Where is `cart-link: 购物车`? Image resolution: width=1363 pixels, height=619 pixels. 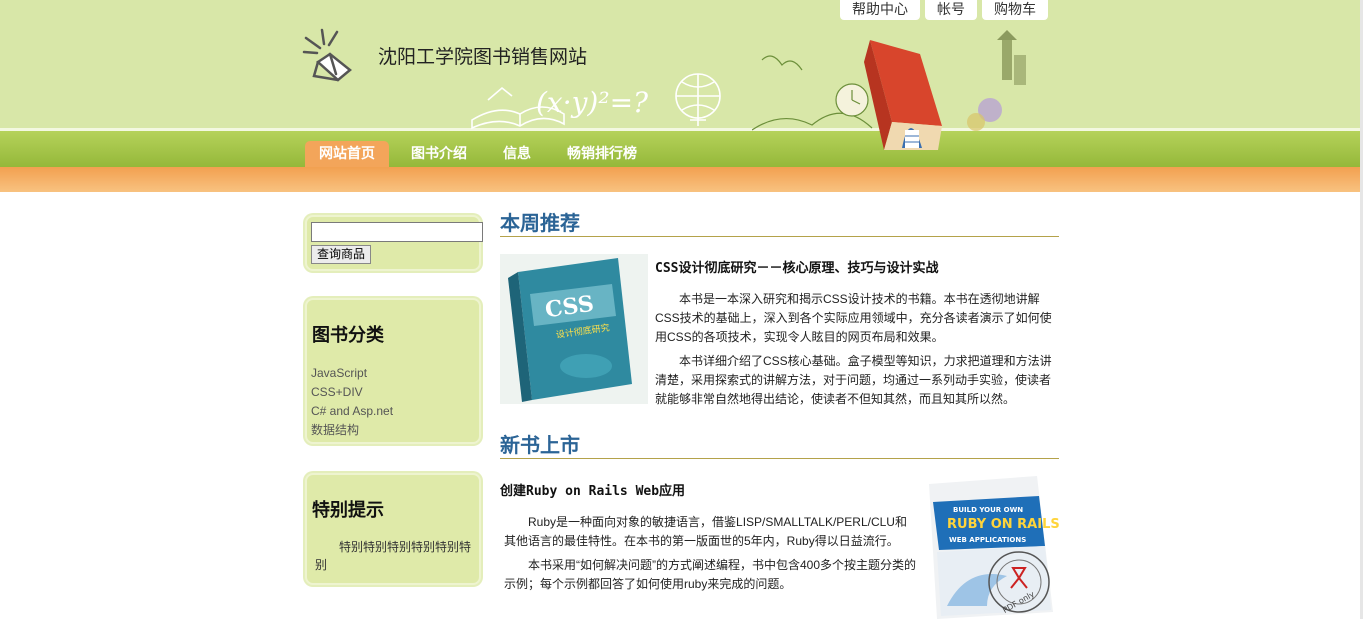
cart-link: 购物车 is located at coordinates (1015, 10).